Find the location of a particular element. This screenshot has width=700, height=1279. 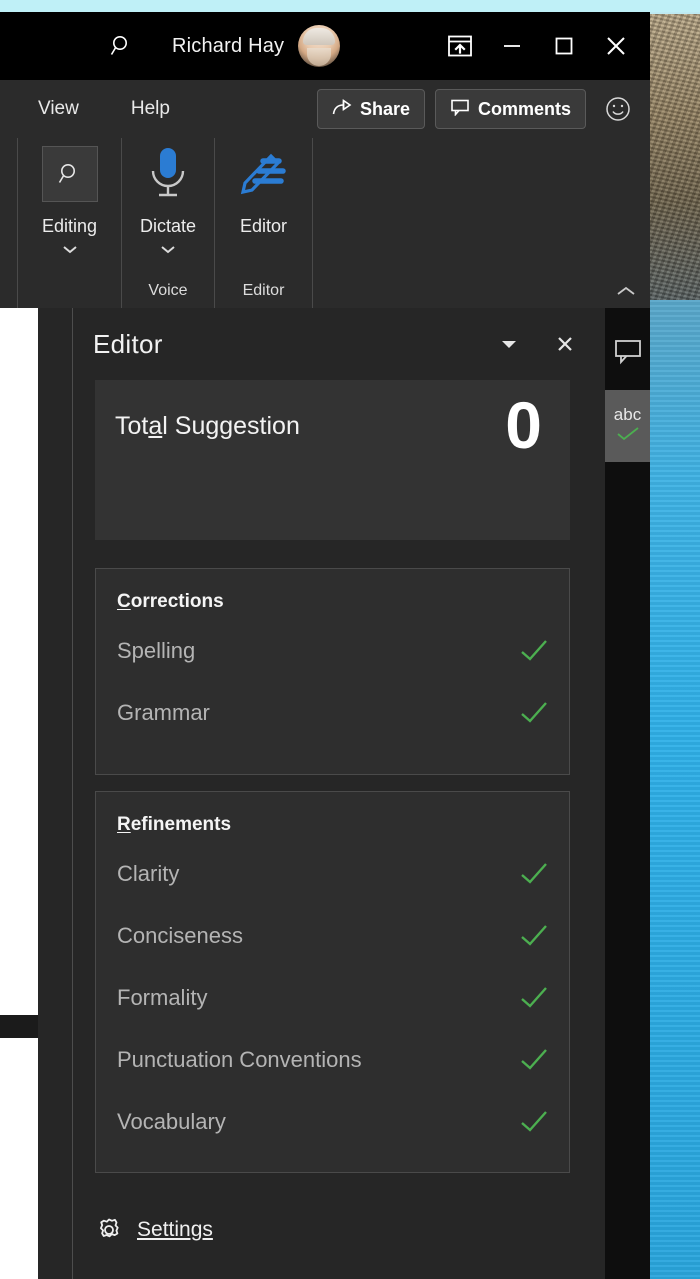

list-item: Clarity is located at coordinates (334, 874).